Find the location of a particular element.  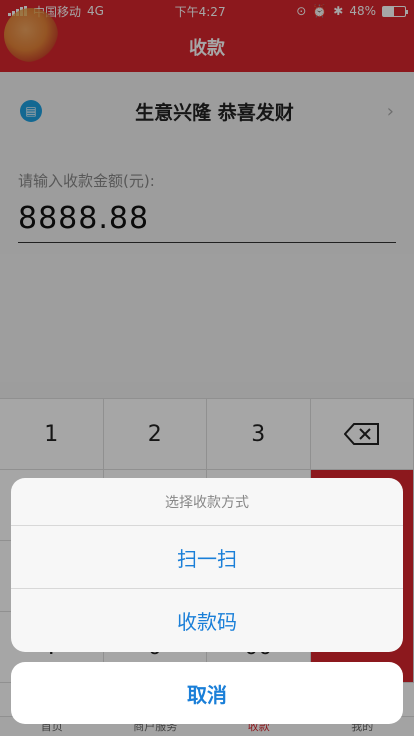

qr-code-option: 收款码 is located at coordinates (207, 620).